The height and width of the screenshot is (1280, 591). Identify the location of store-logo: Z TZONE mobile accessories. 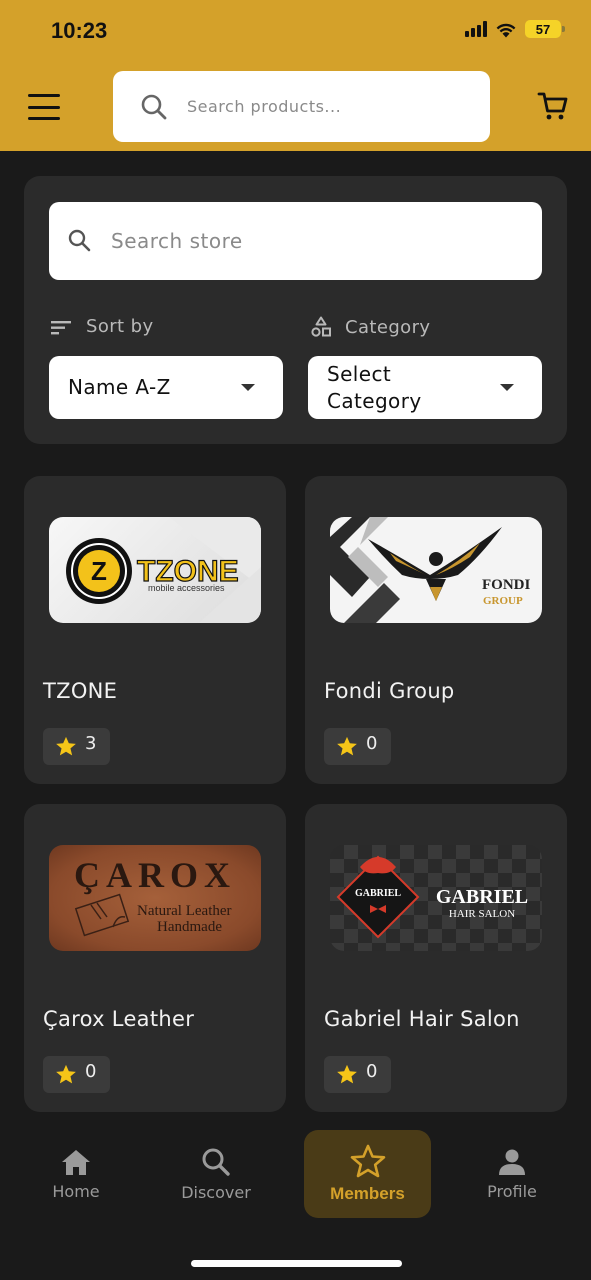
(155, 570).